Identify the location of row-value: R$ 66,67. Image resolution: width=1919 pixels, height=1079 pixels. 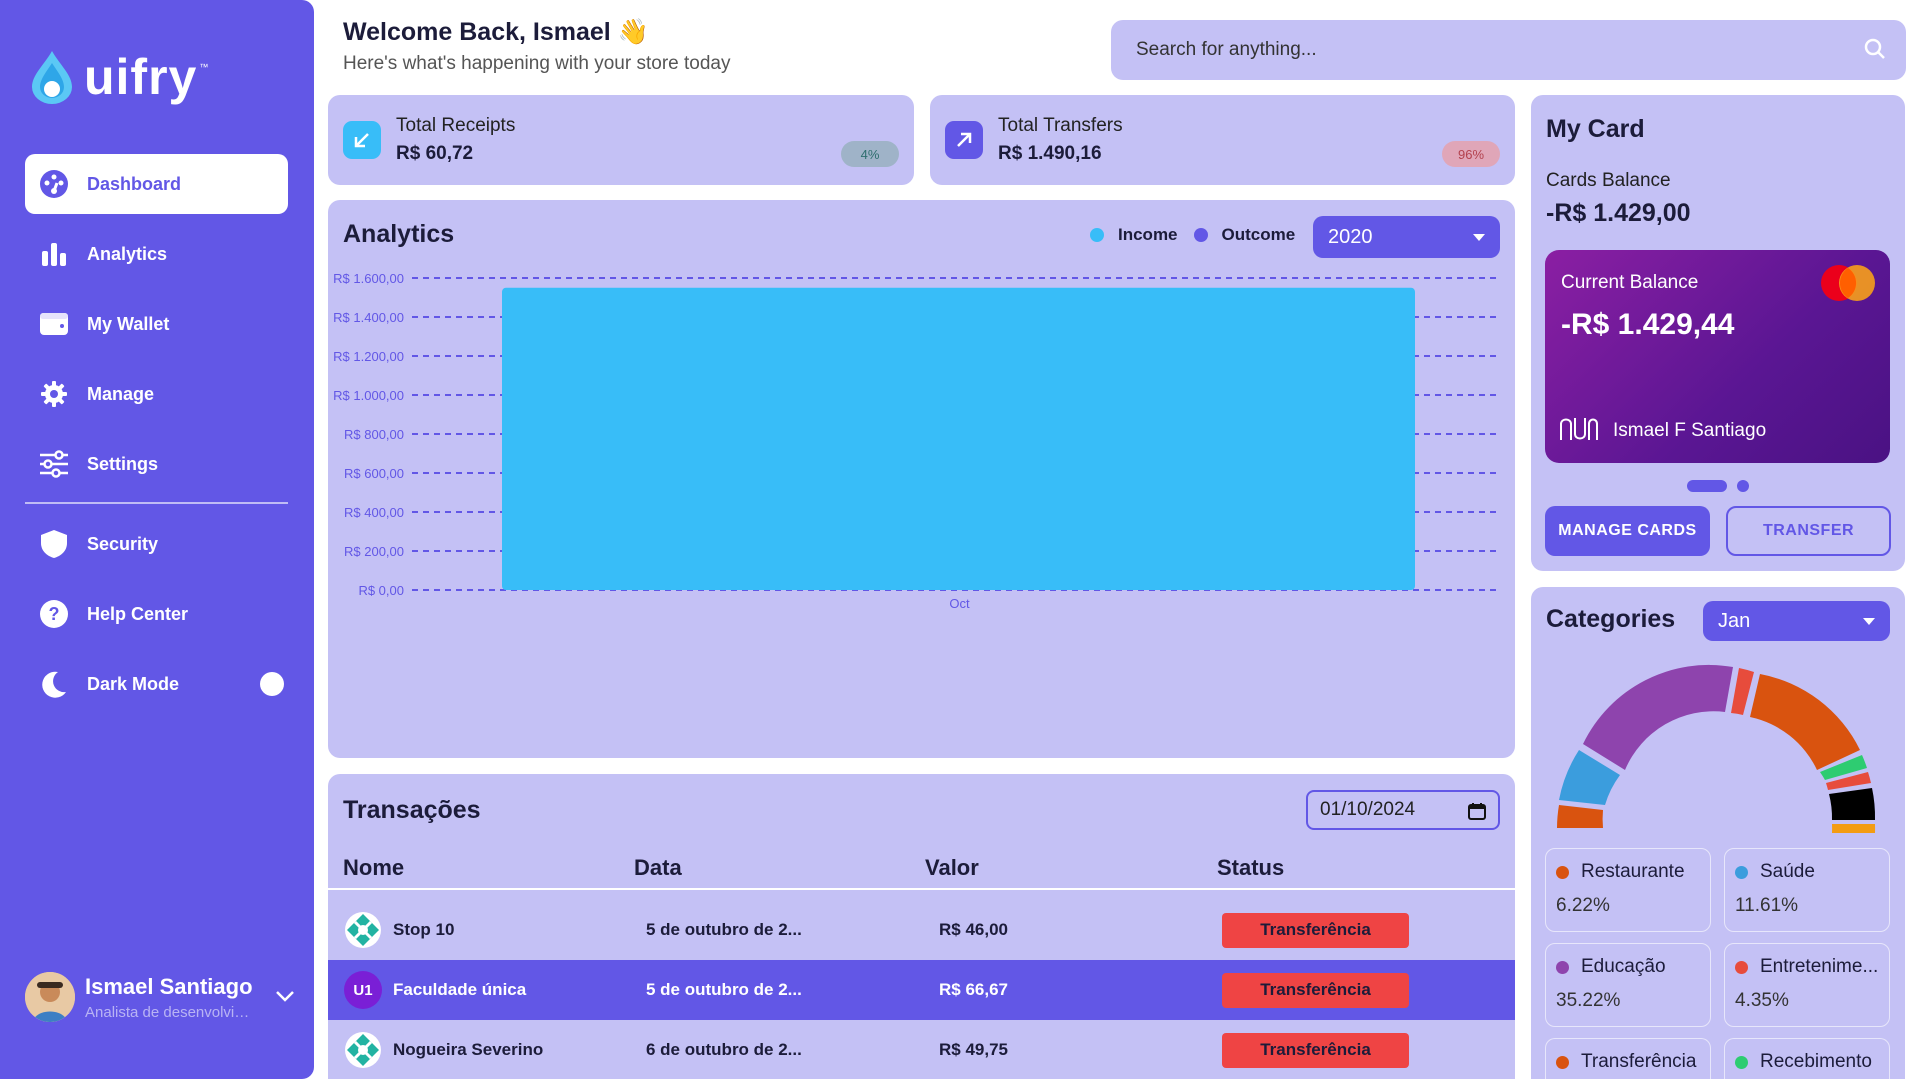
(973, 989).